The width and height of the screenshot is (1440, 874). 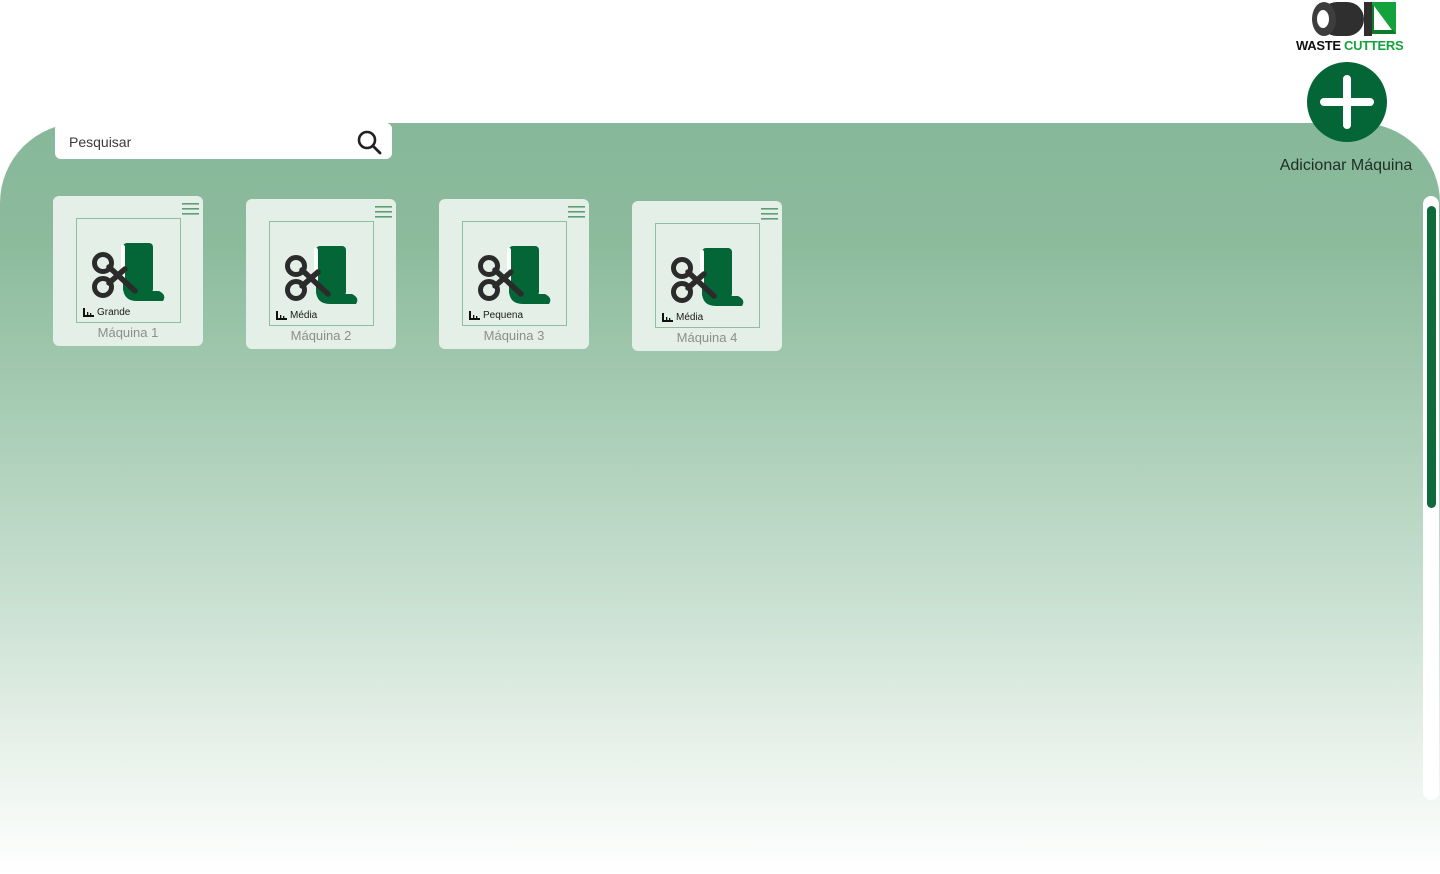 I want to click on plus-icon, so click(x=1347, y=102).